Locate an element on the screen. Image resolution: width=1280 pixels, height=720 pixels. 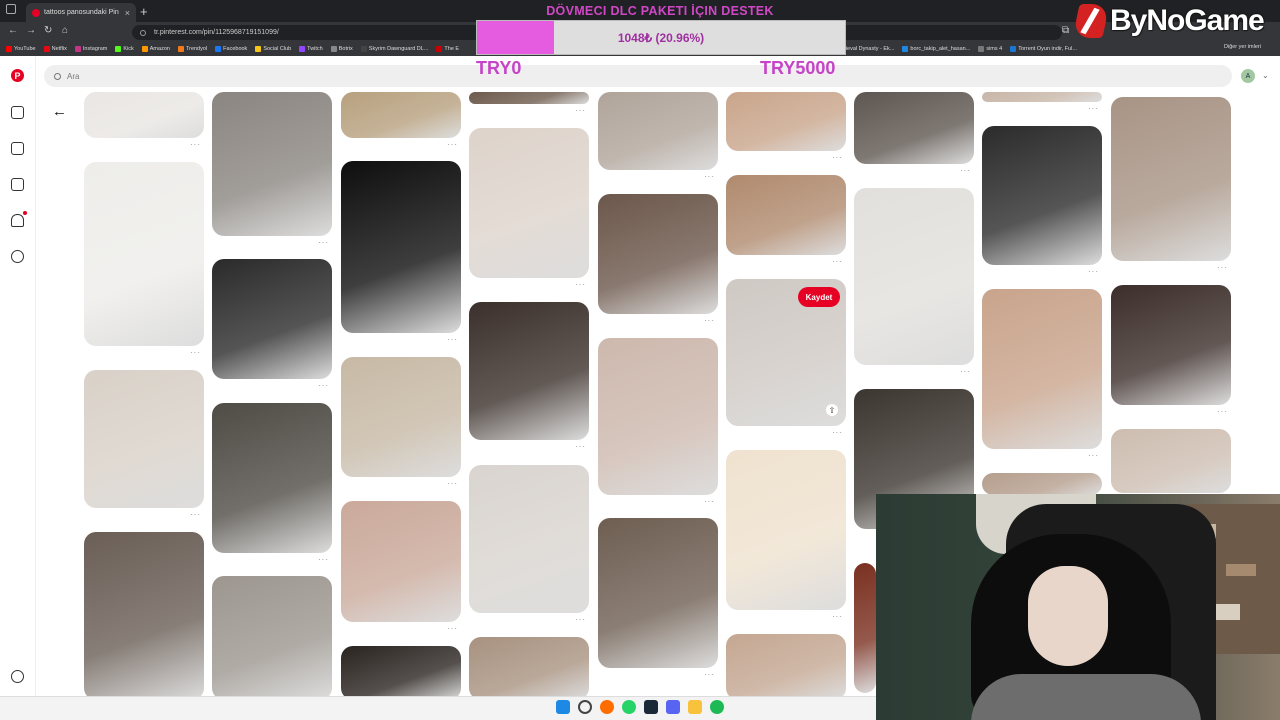
discord-icon is located at coordinates (673, 707).